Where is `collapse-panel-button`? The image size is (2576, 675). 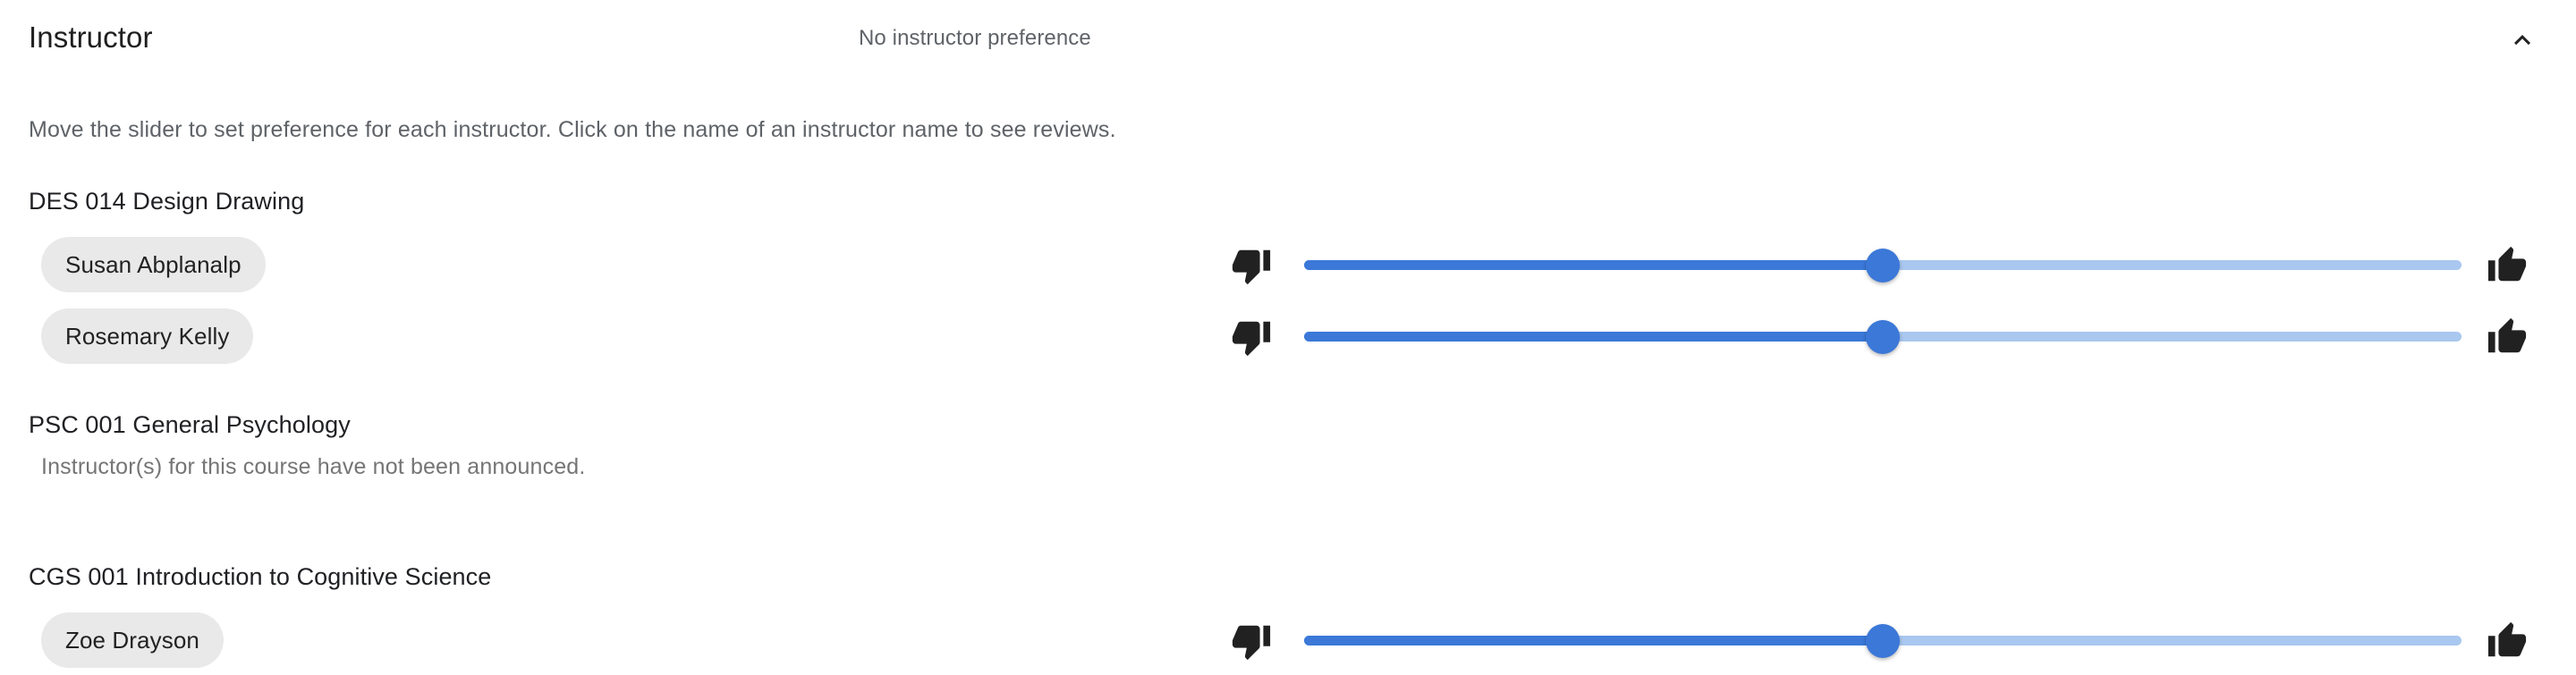
collapse-panel-button is located at coordinates (2522, 40).